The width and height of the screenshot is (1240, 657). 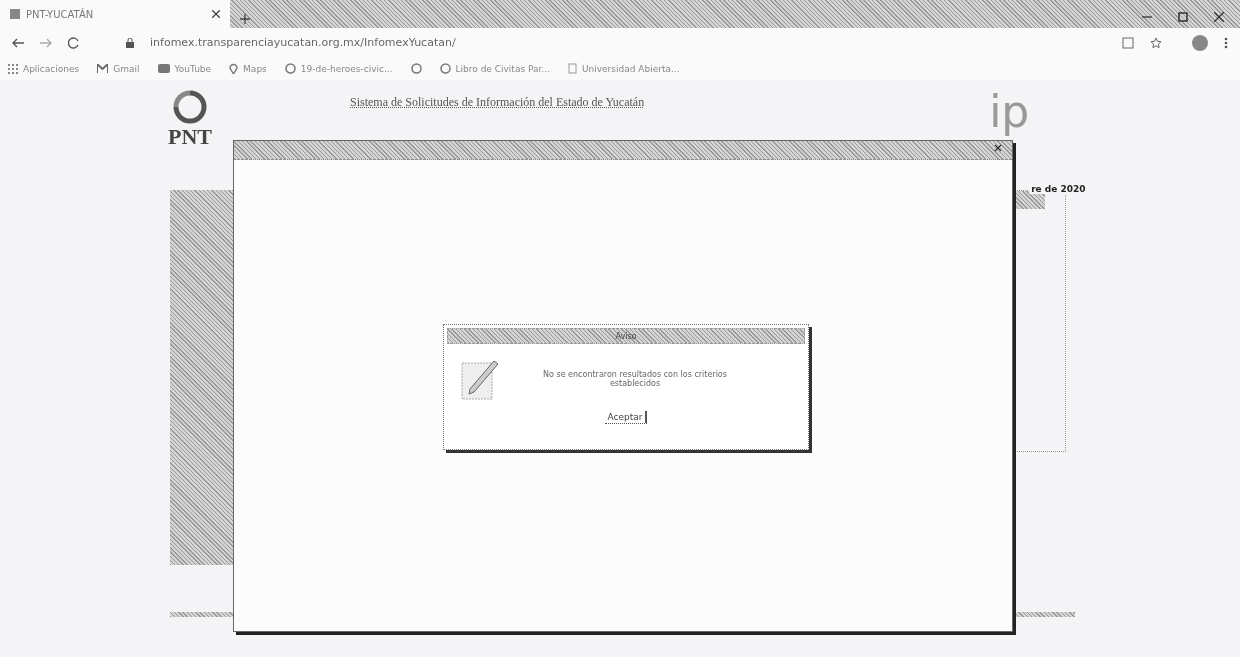 What do you see at coordinates (1183, 17) in the screenshot?
I see `restore-icon` at bounding box center [1183, 17].